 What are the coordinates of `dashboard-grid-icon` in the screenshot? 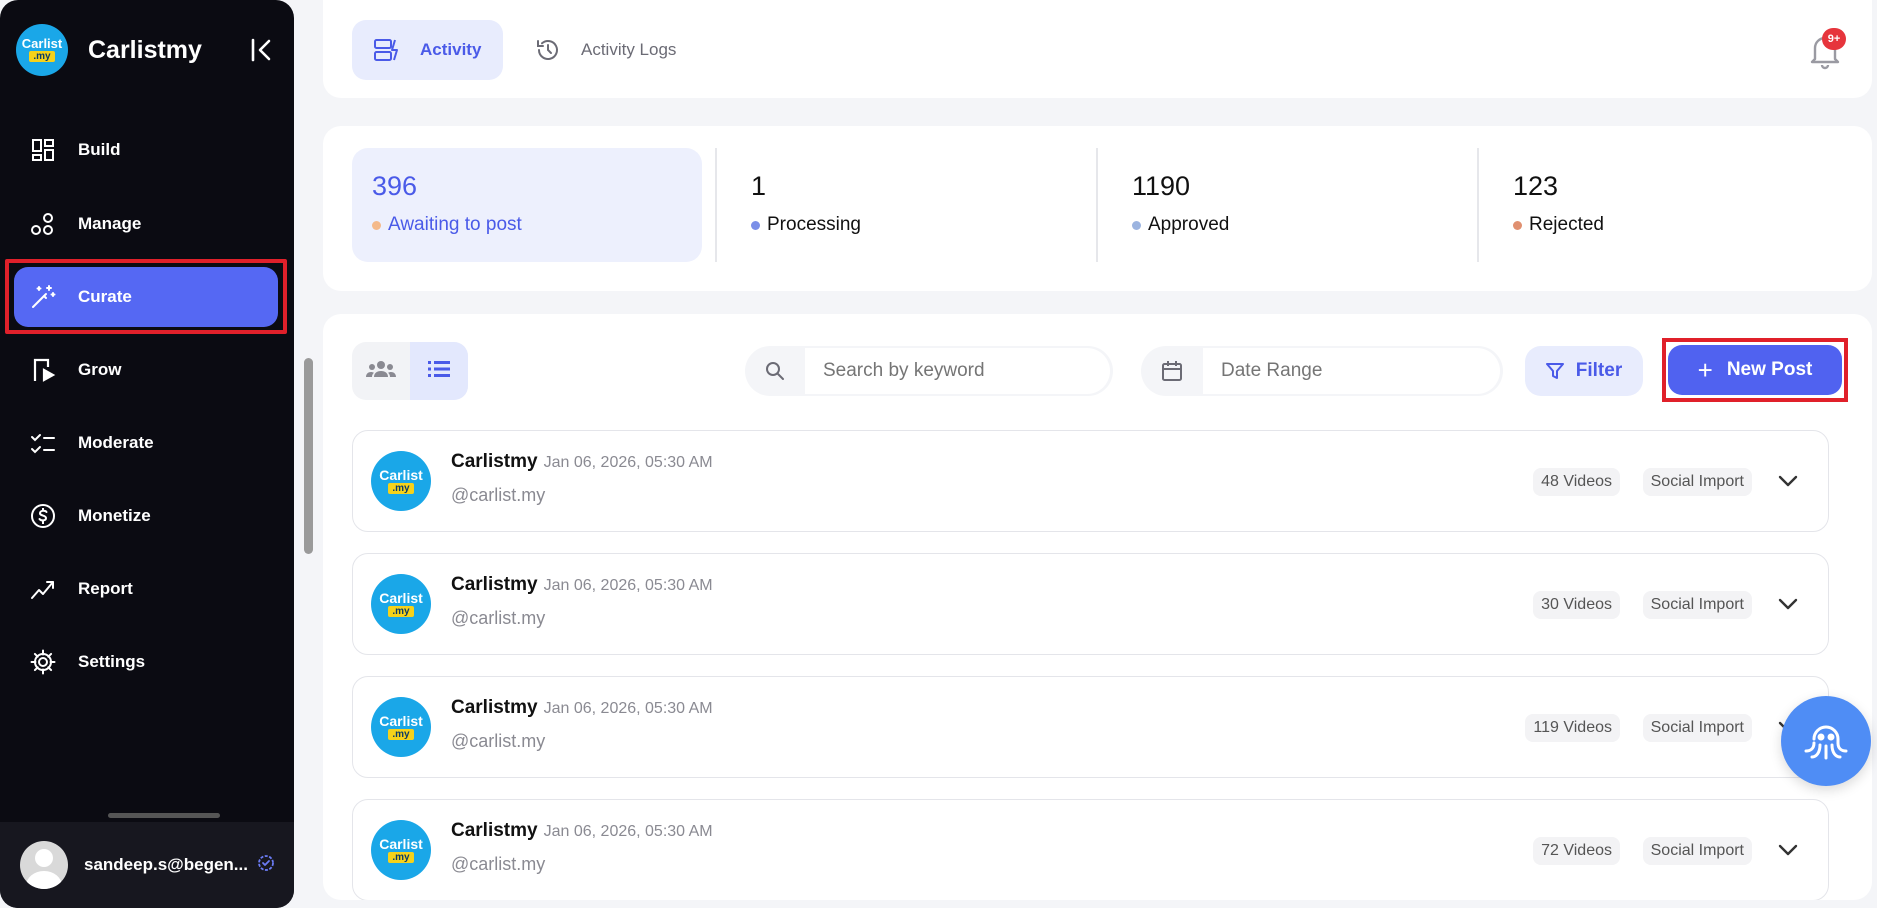 It's located at (43, 150).